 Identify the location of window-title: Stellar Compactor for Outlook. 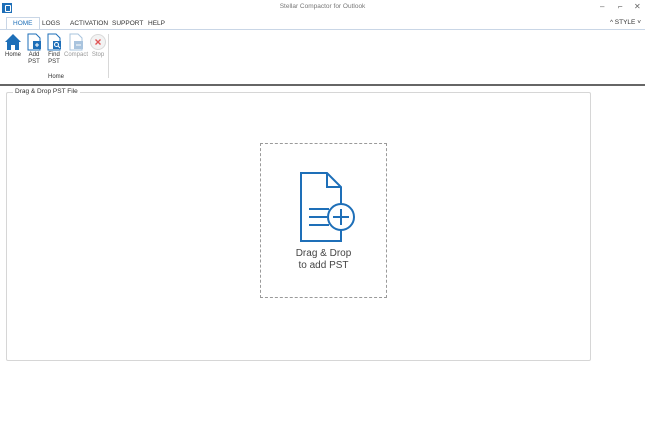
(322, 6).